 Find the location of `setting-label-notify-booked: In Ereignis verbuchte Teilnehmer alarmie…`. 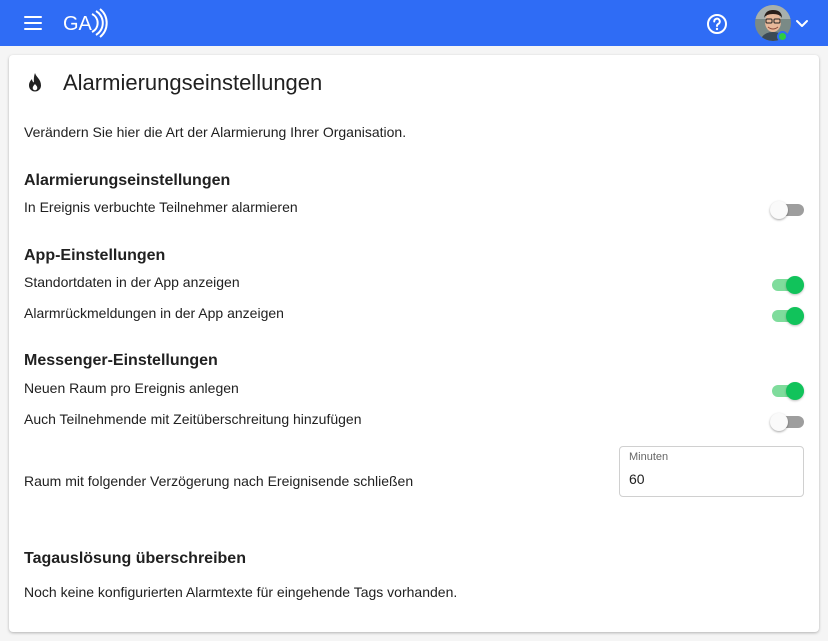

setting-label-notify-booked: In Ereignis verbuchte Teilnehmer alarmie… is located at coordinates (161, 207).